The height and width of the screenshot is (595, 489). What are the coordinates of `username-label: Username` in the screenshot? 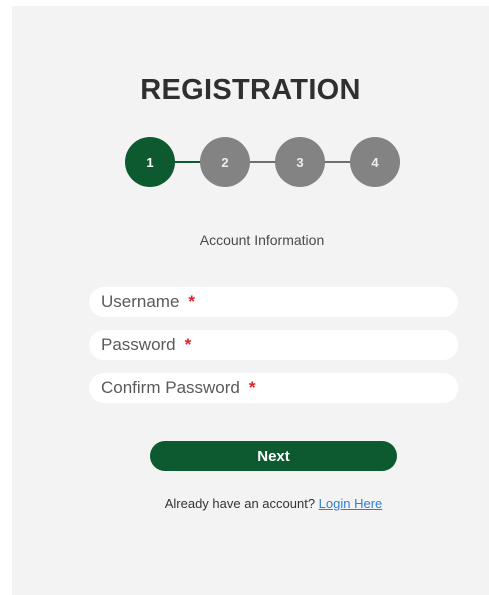 It's located at (140, 301).